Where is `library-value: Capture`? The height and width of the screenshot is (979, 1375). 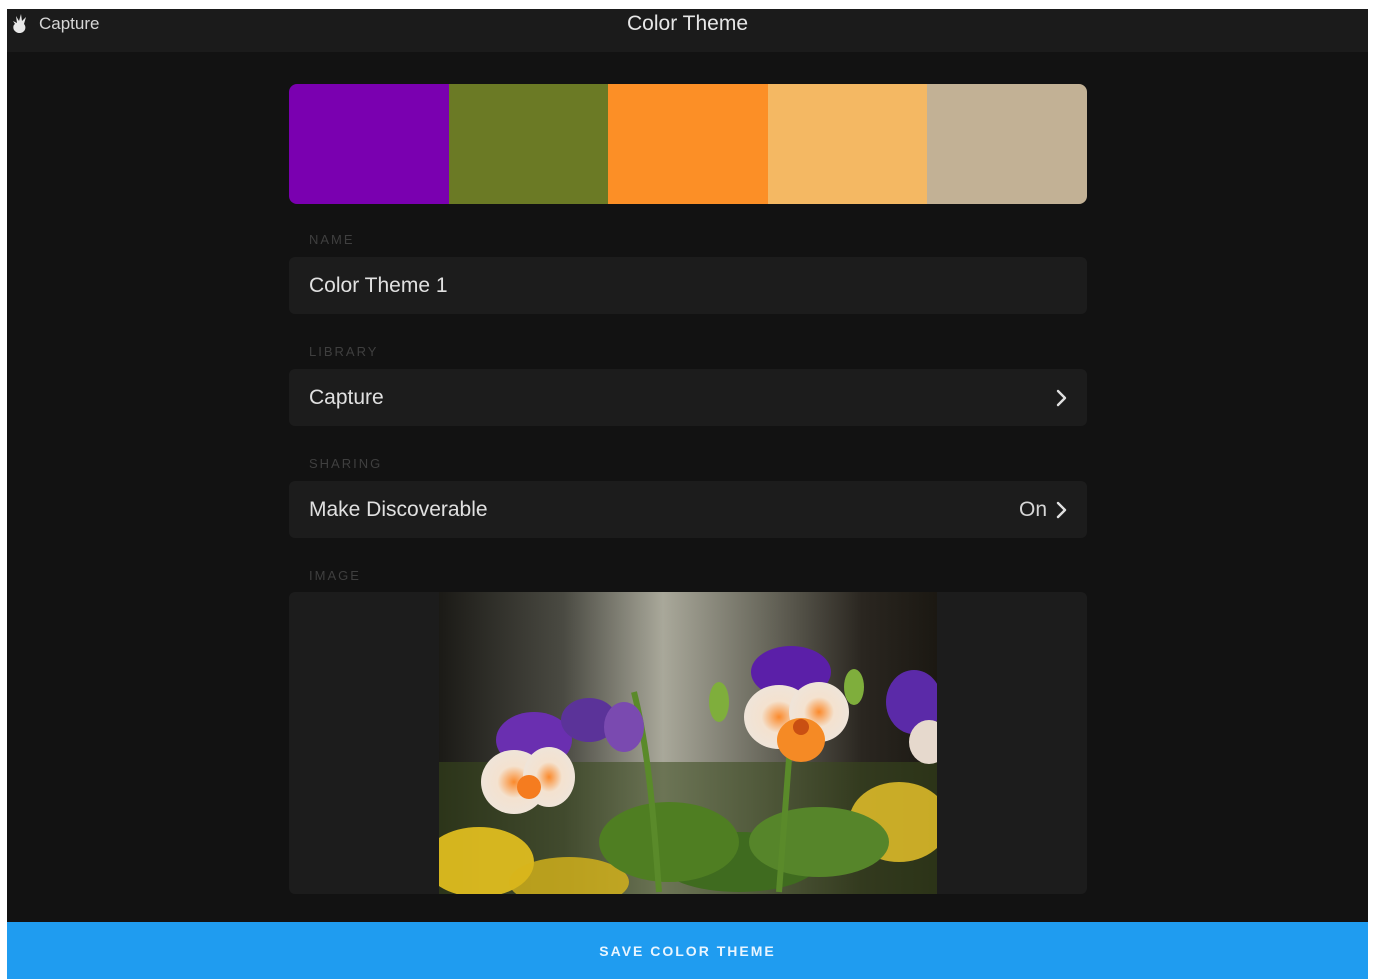
library-value: Capture is located at coordinates (346, 397).